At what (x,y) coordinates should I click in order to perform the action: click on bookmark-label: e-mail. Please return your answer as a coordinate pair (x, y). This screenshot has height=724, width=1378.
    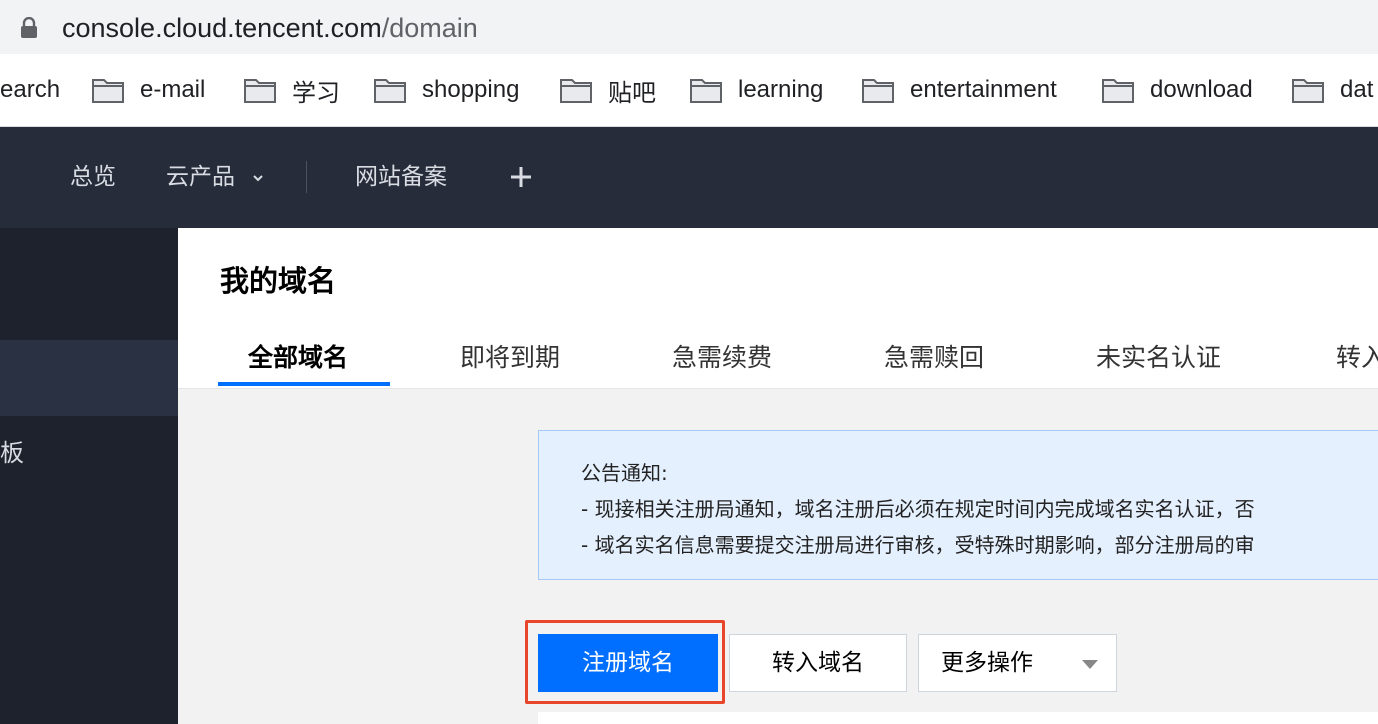
    Looking at the image, I should click on (173, 89).